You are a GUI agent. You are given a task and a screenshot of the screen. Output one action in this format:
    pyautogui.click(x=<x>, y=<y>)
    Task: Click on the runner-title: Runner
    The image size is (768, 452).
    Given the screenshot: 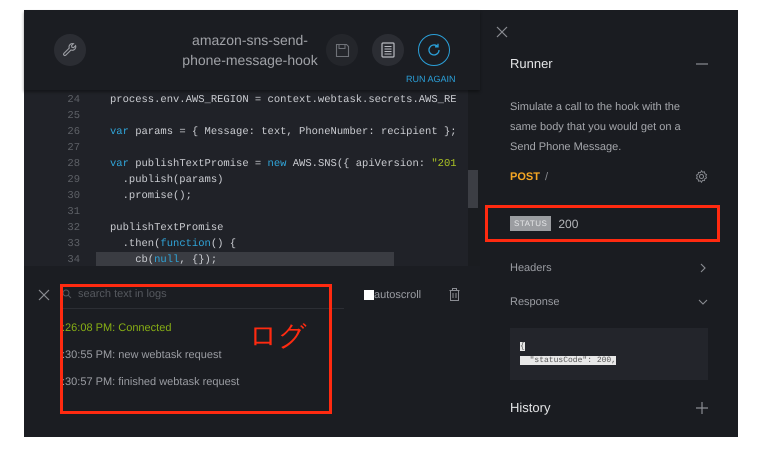 What is the action you would take?
    pyautogui.click(x=531, y=63)
    